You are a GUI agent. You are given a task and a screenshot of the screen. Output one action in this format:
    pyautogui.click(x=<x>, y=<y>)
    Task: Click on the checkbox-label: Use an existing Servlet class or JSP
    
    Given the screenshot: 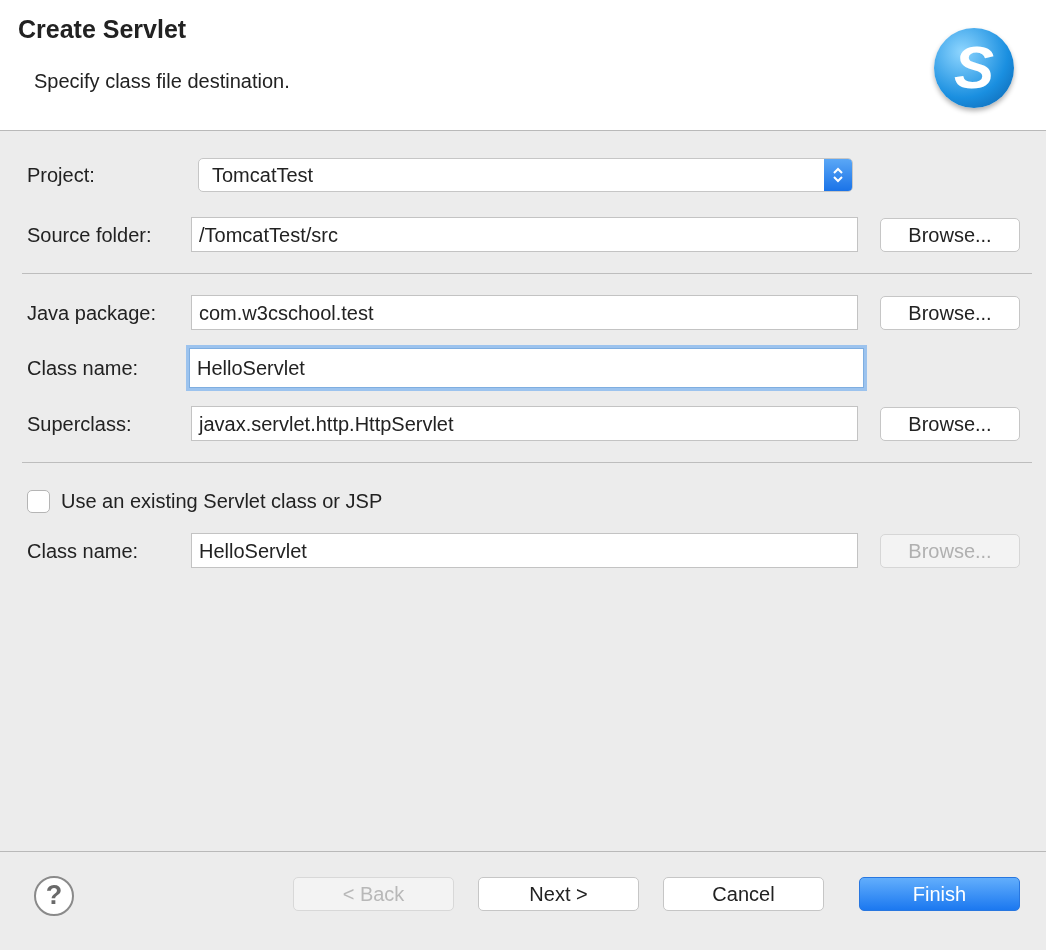 What is the action you would take?
    pyautogui.click(x=222, y=501)
    